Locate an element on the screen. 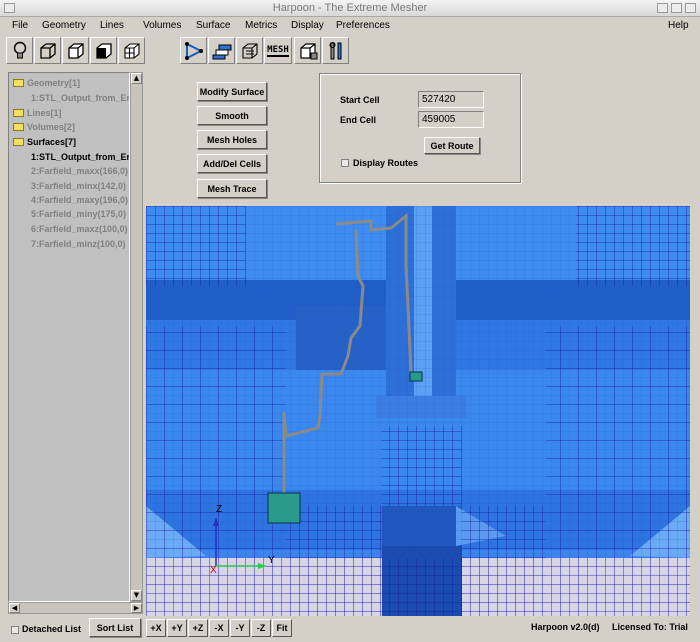 This screenshot has width=700, height=642. view-minus-x-button: -X is located at coordinates (219, 628).